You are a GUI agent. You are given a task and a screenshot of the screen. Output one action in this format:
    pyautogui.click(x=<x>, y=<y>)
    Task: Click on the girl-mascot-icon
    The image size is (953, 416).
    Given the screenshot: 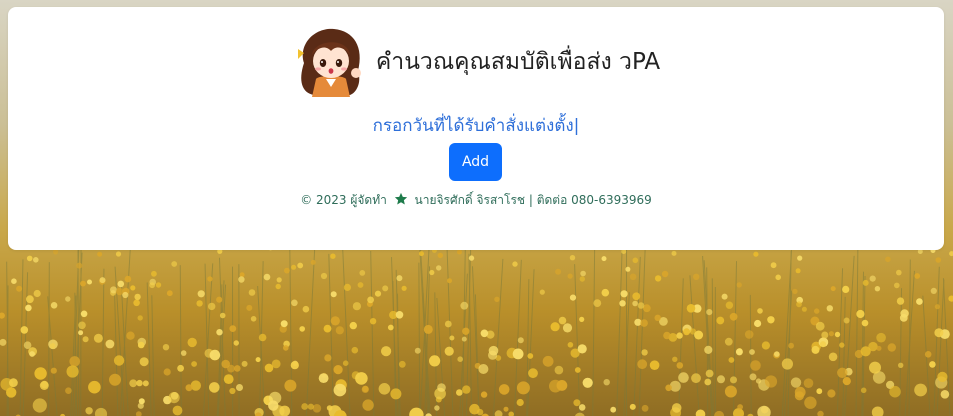 What is the action you would take?
    pyautogui.click(x=329, y=62)
    